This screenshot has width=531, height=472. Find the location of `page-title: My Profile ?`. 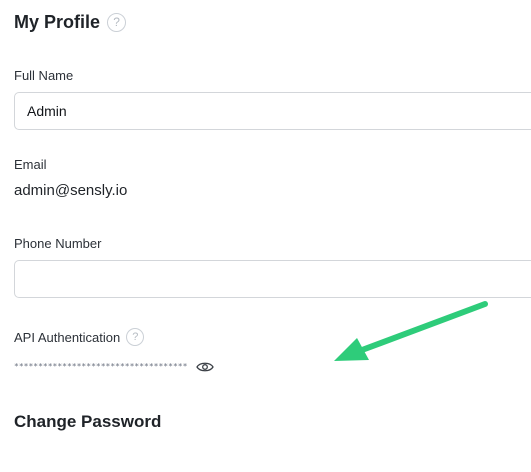

page-title: My Profile ? is located at coordinates (70, 22).